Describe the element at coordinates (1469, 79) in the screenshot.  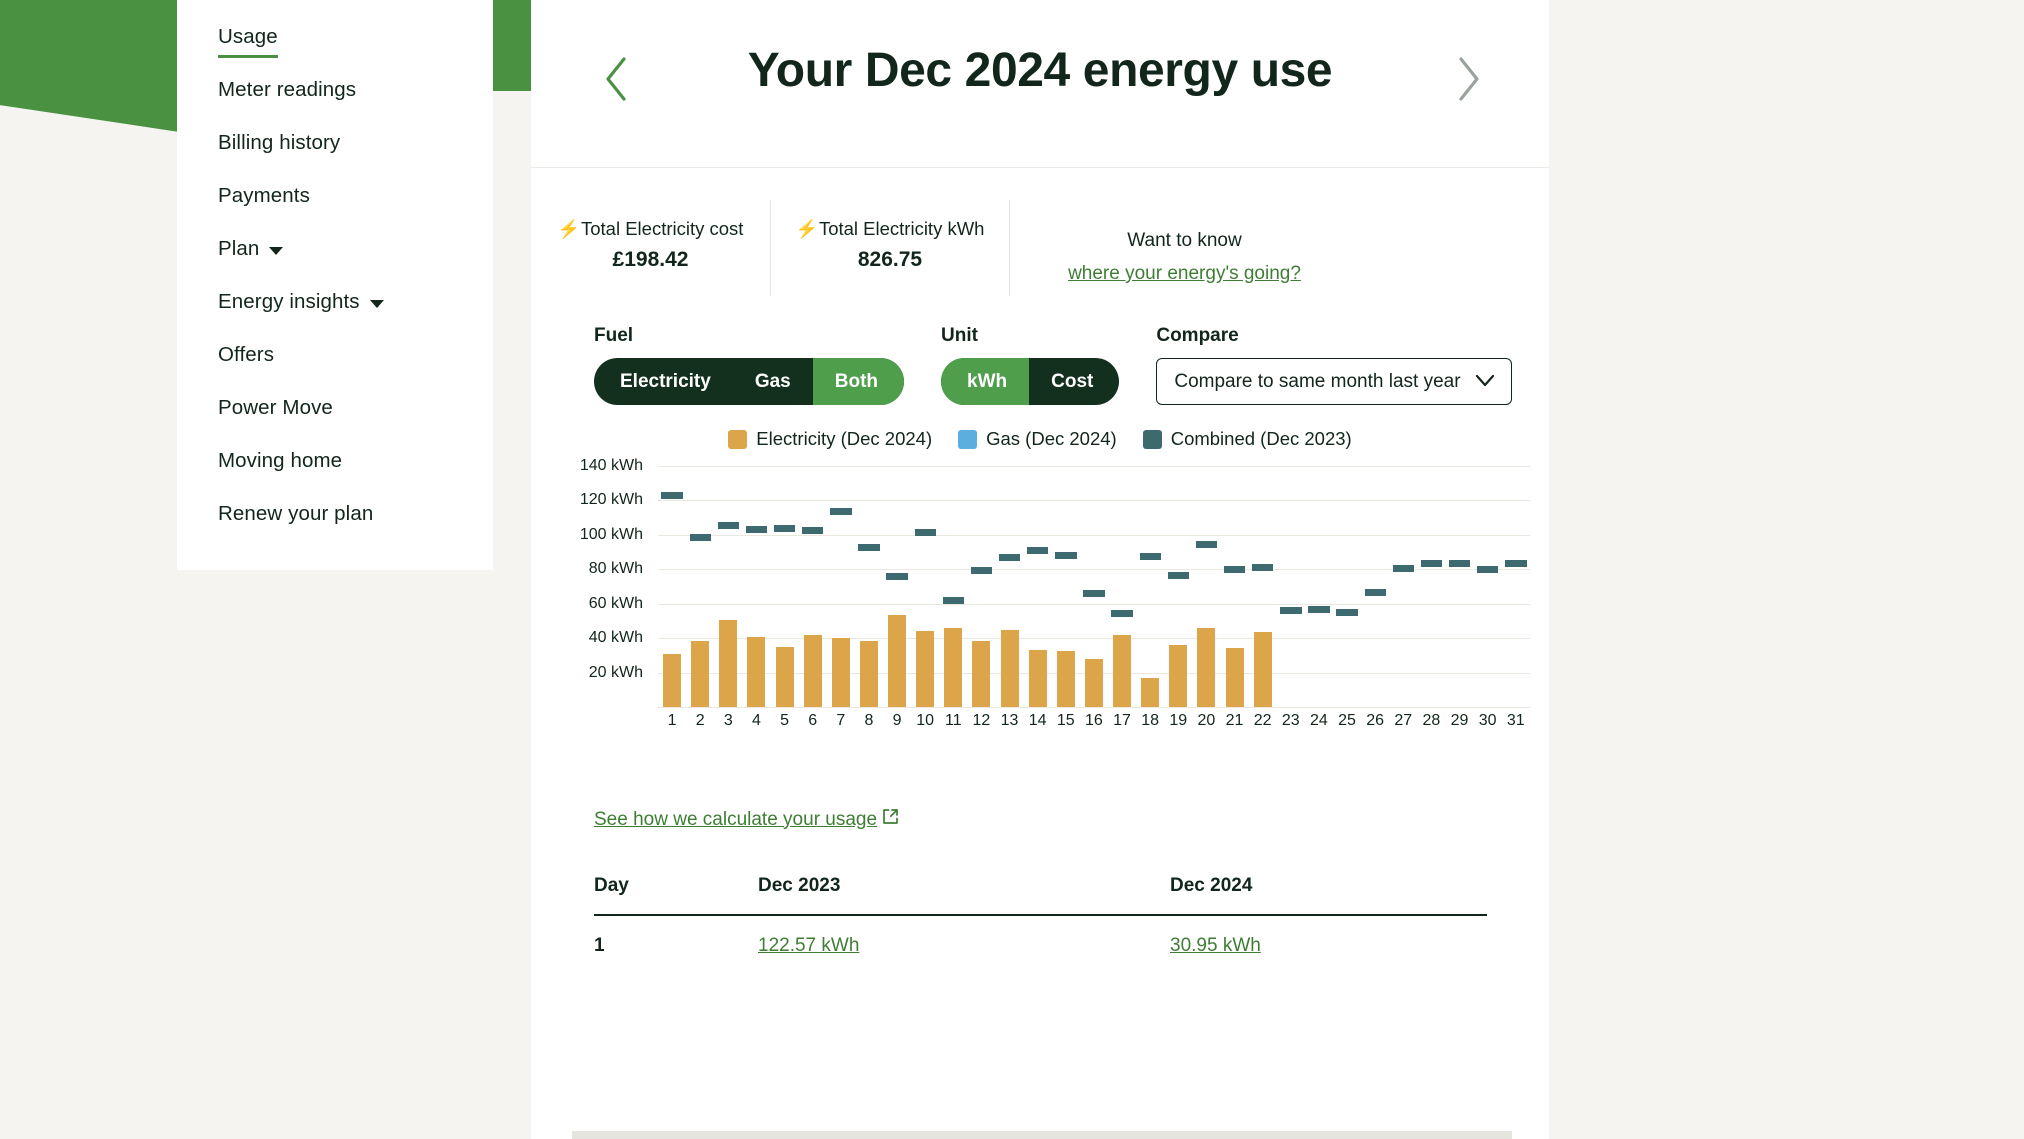
I see `next-month-button` at that location.